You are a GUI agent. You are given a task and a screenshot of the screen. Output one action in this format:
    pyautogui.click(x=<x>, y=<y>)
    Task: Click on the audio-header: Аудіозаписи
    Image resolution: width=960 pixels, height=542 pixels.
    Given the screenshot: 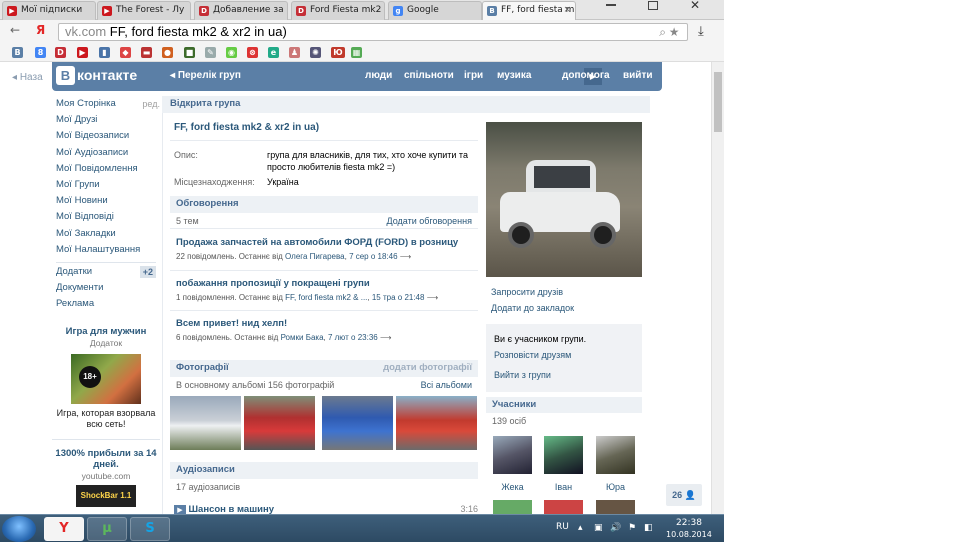 What is the action you would take?
    pyautogui.click(x=324, y=470)
    